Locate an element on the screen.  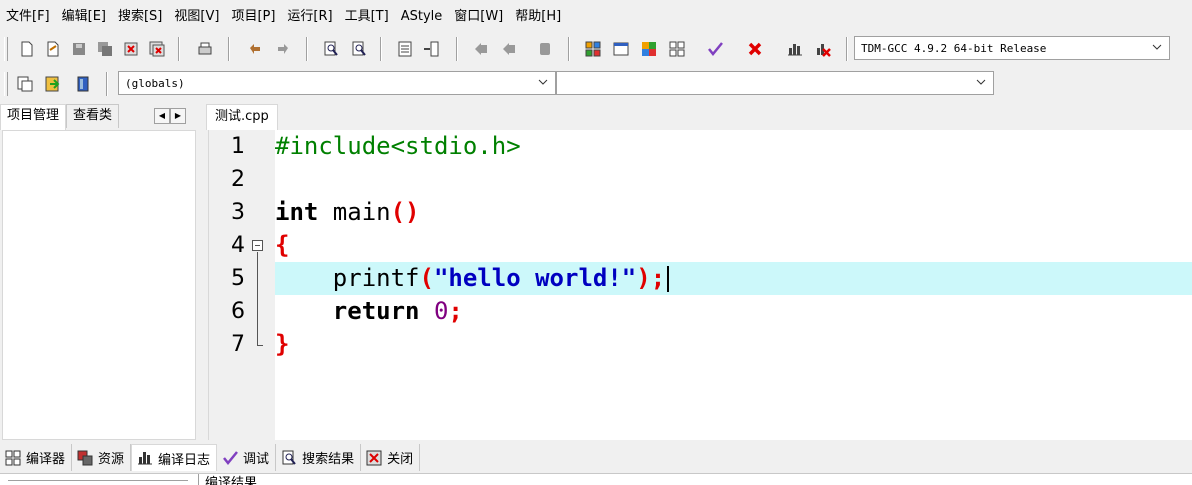
rebuild-icon is located at coordinates (677, 49).